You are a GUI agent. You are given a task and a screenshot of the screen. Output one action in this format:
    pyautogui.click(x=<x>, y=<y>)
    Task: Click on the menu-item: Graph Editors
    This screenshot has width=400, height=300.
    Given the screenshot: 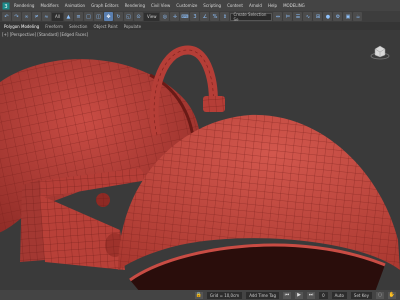 What is the action you would take?
    pyautogui.click(x=104, y=5)
    